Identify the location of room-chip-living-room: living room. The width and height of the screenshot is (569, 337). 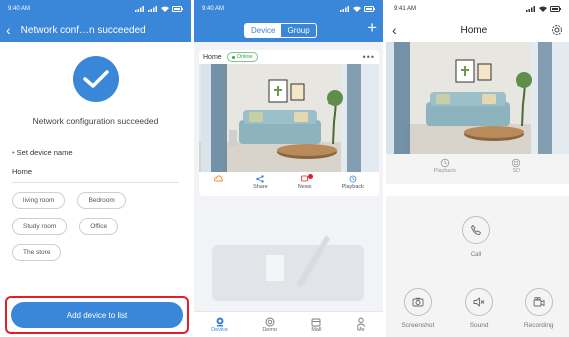
(39, 200).